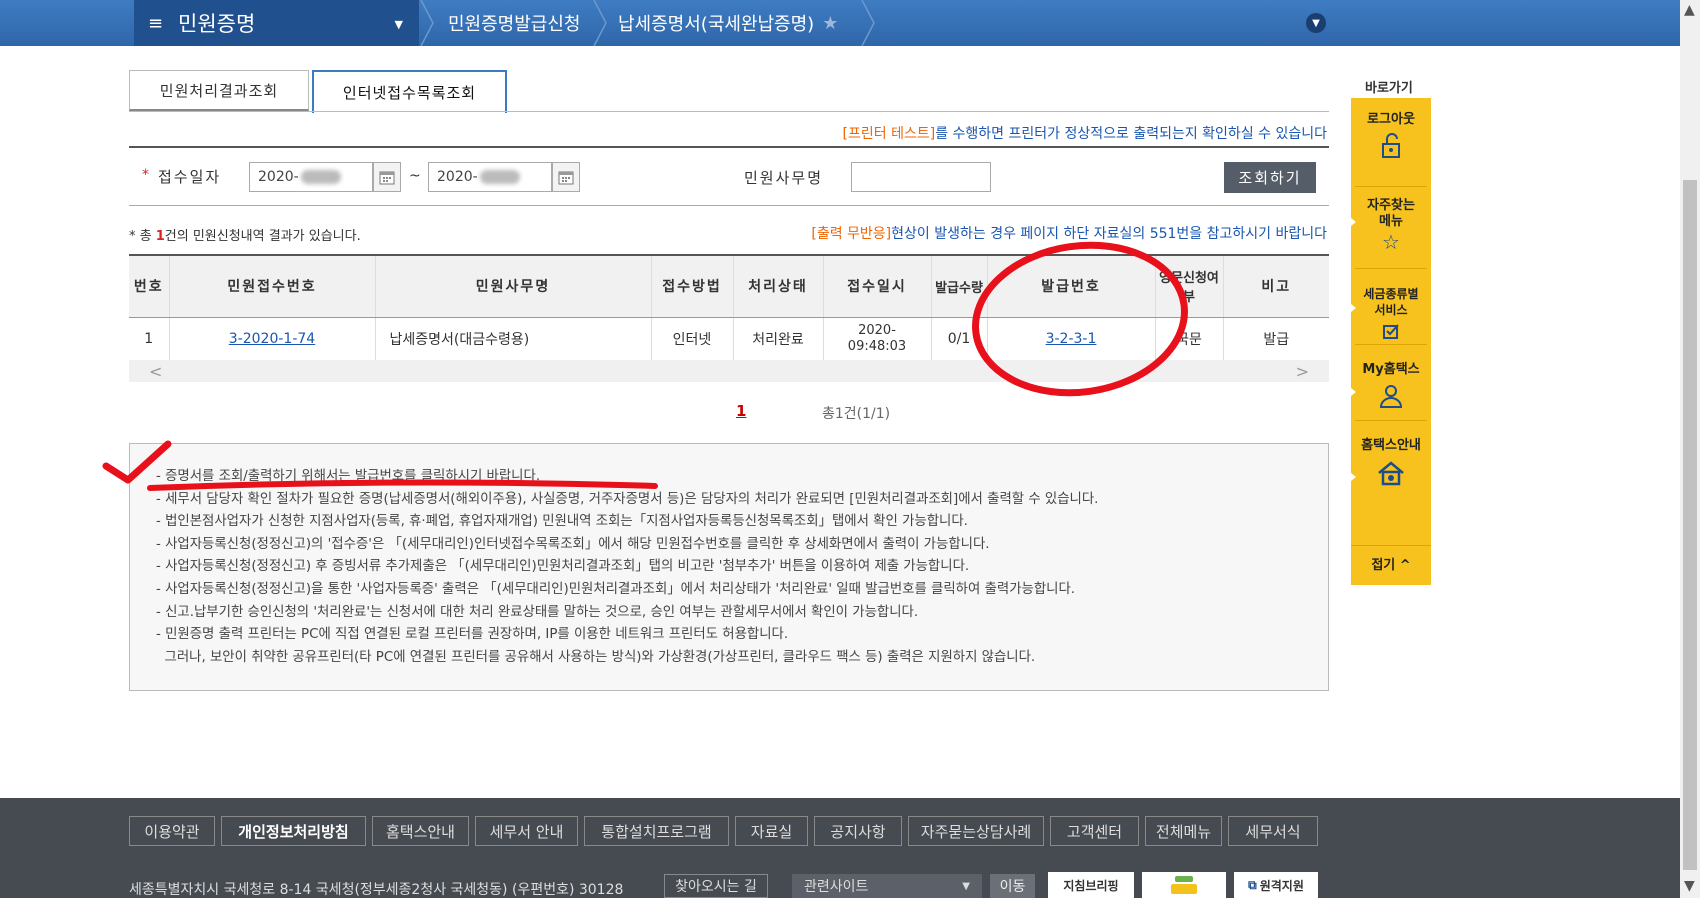 Image resolution: width=1700 pixels, height=898 pixels. I want to click on footer-link-terms: 이용약관, so click(172, 831).